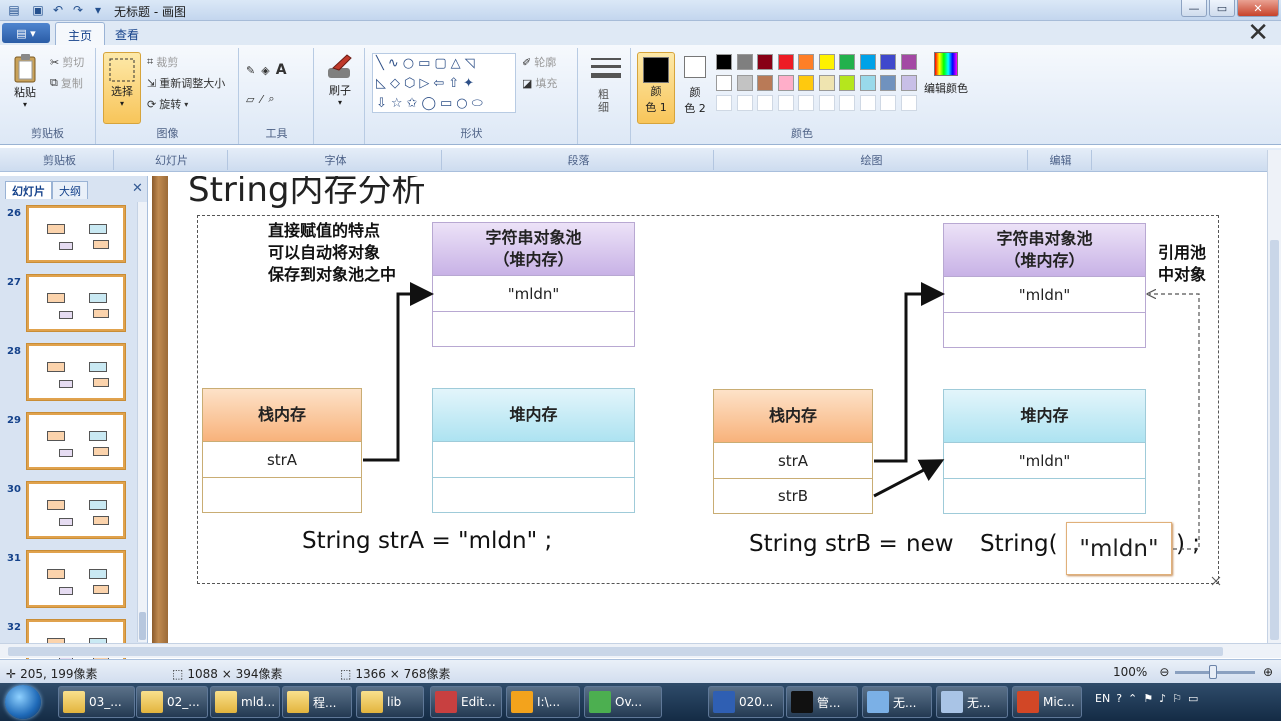 The height and width of the screenshot is (721, 1281). Describe the element at coordinates (1258, 33) in the screenshot. I see `close-icon: ✕` at that location.